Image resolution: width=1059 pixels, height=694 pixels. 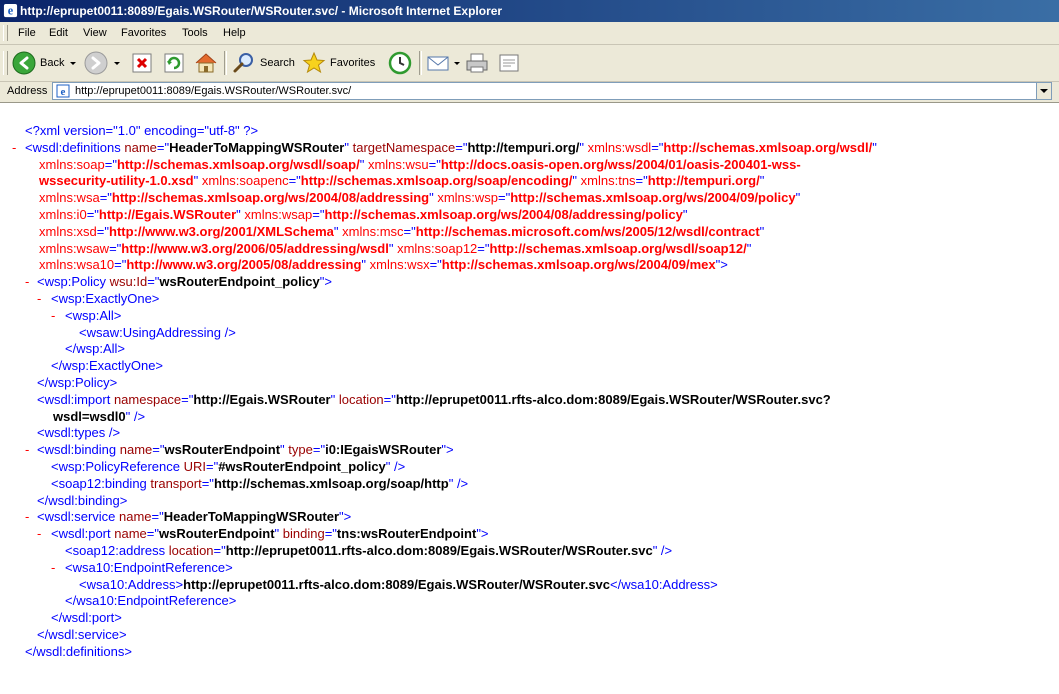 I want to click on favorites-button: Favorites, so click(x=338, y=63).